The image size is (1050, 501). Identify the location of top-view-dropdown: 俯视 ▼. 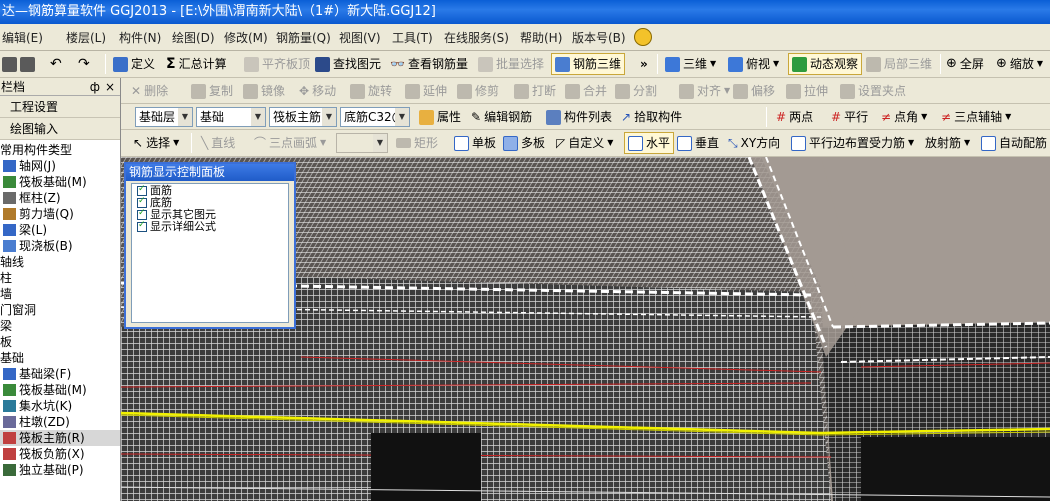
(753, 64).